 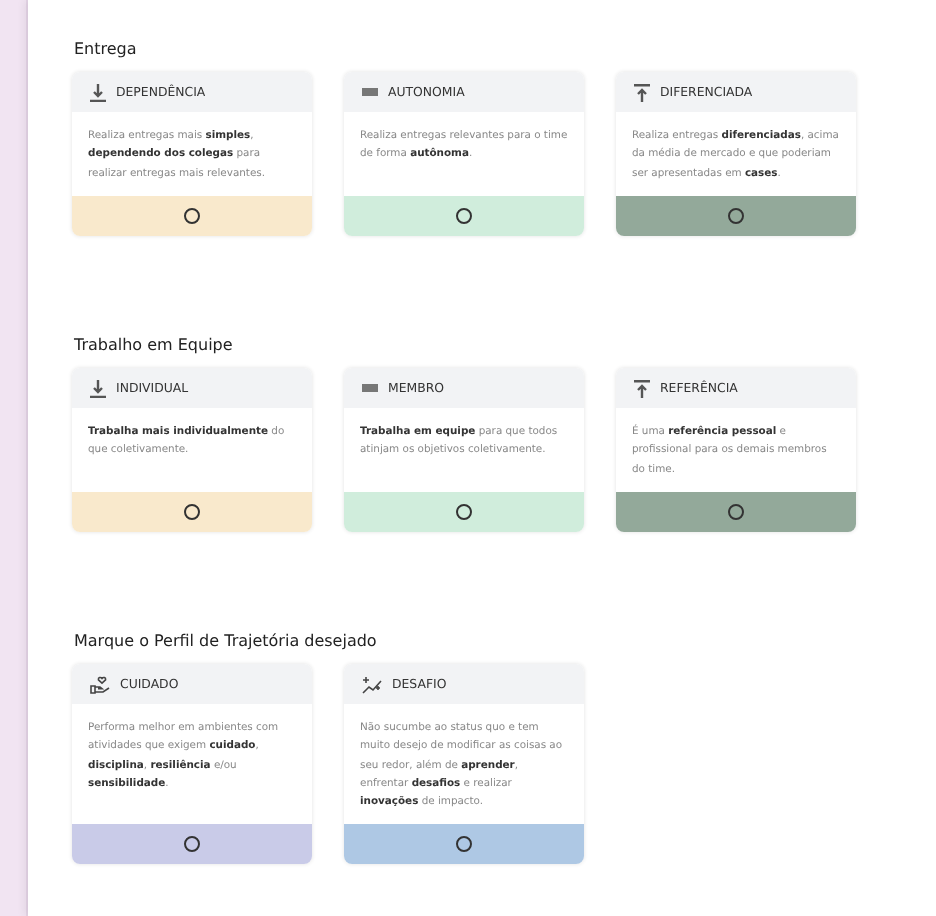 I want to click on section-title: Trabalho em Equipe, so click(x=154, y=345).